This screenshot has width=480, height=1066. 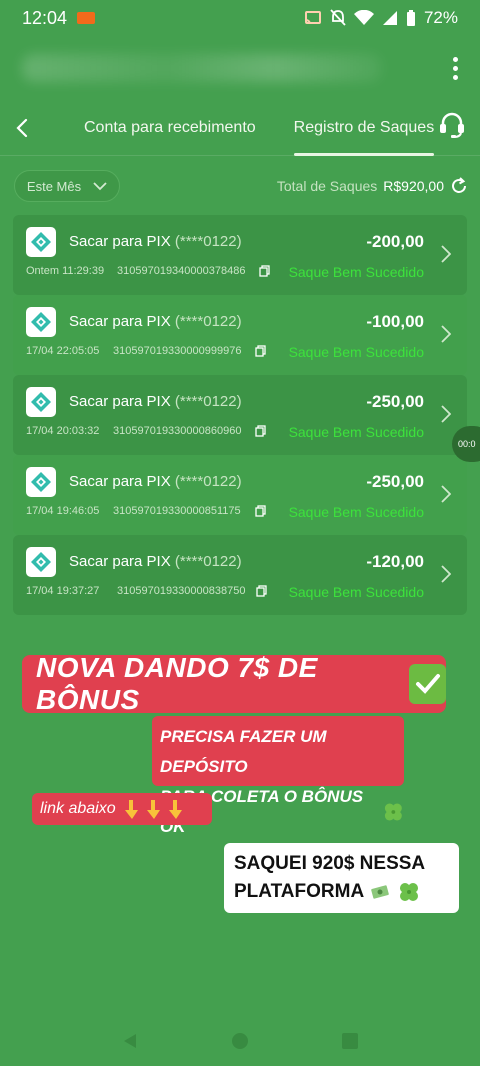 I want to click on nav-back-icon, so click(x=130, y=1041).